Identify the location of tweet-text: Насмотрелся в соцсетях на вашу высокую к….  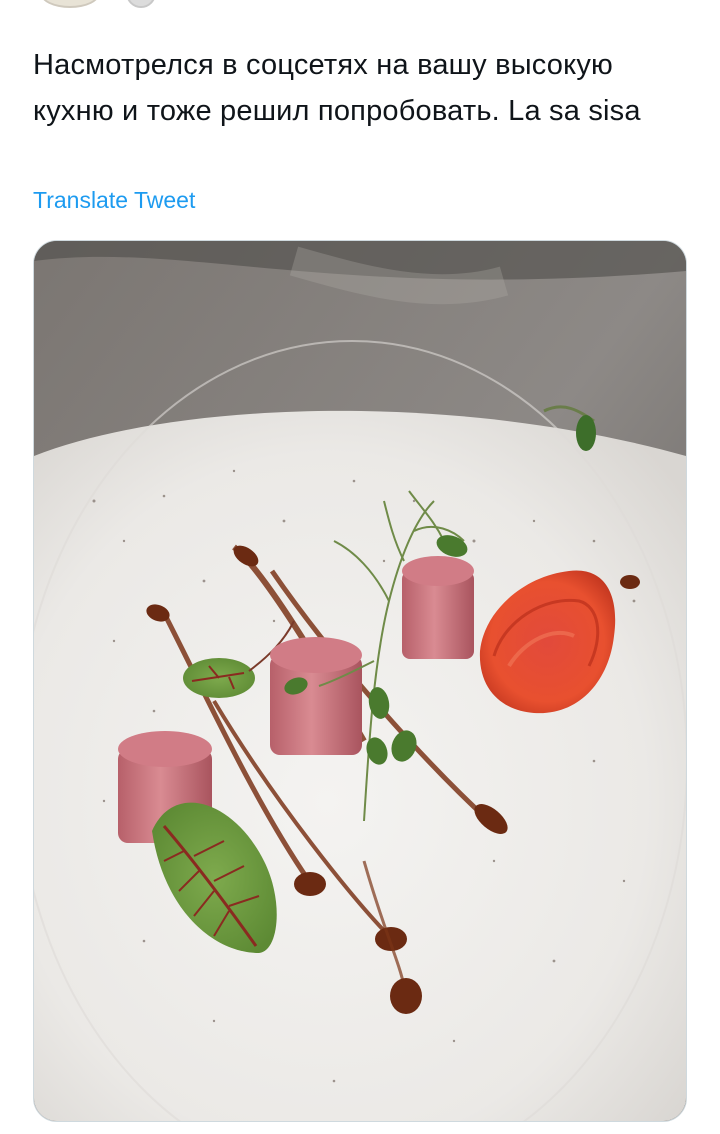
(337, 88).